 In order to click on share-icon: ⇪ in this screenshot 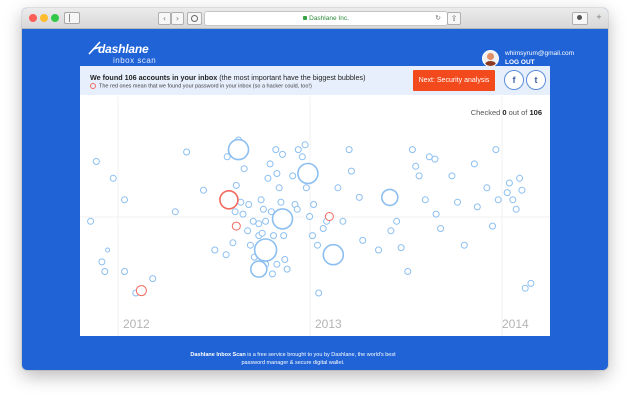, I will do `click(454, 18)`.